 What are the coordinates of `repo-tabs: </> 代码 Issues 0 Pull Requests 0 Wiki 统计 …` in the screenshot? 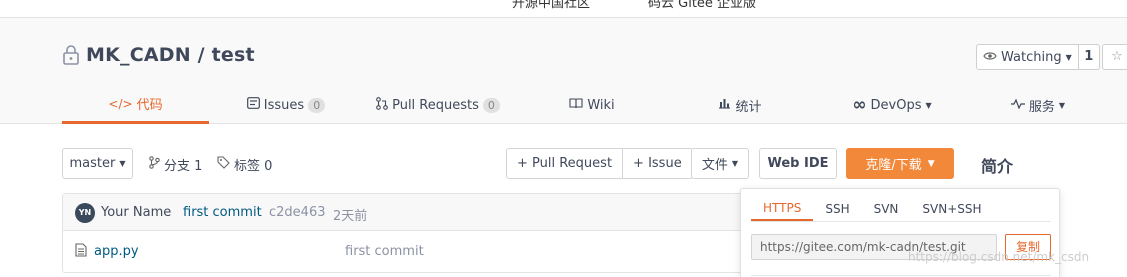 It's located at (563, 105).